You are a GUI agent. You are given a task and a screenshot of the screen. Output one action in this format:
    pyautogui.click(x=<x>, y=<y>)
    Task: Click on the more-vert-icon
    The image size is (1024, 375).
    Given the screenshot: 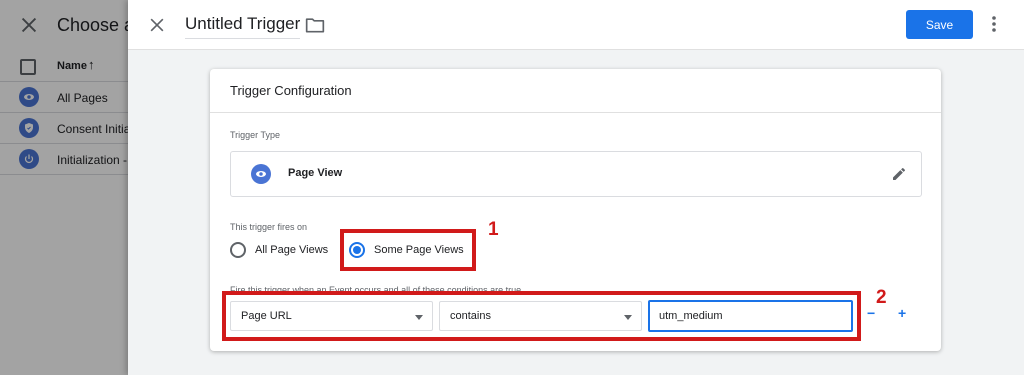 What is the action you would take?
    pyautogui.click(x=994, y=24)
    